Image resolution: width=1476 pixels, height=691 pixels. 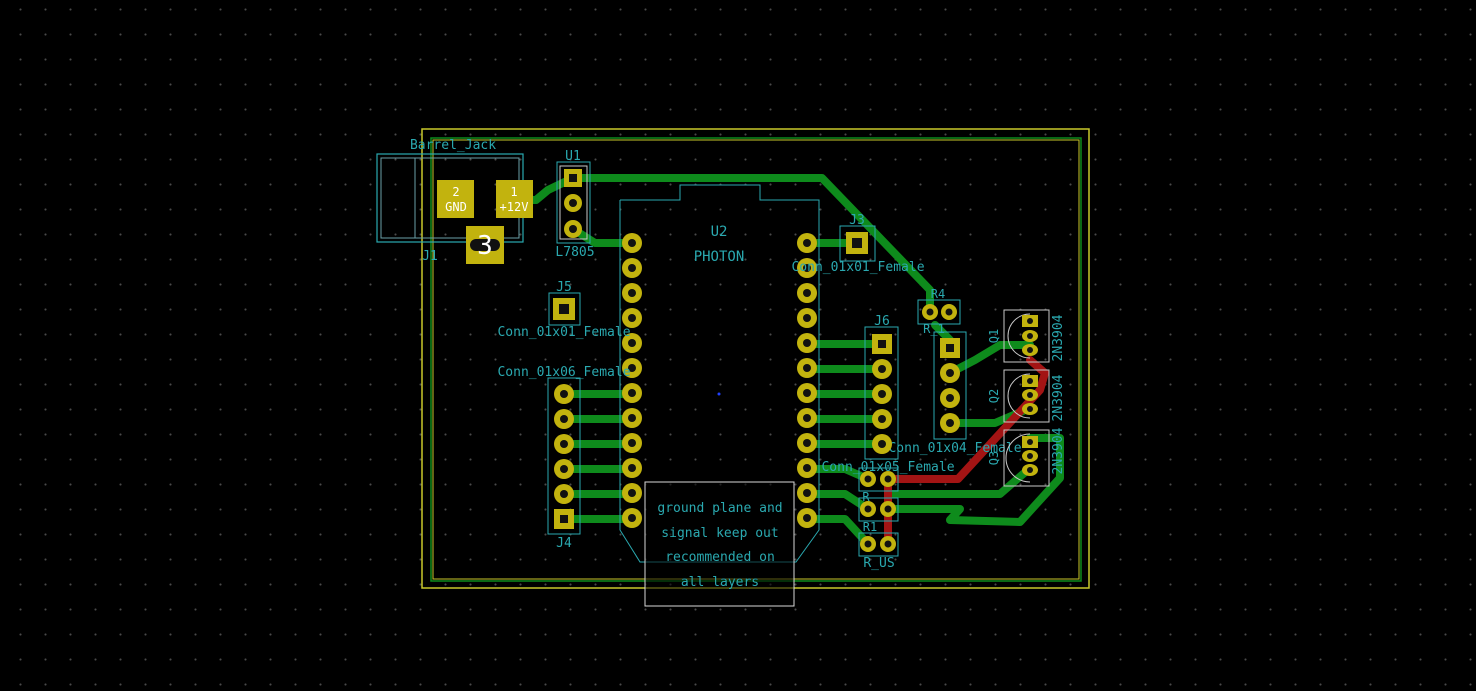 I want to click on j4-pins, so click(x=564, y=456).